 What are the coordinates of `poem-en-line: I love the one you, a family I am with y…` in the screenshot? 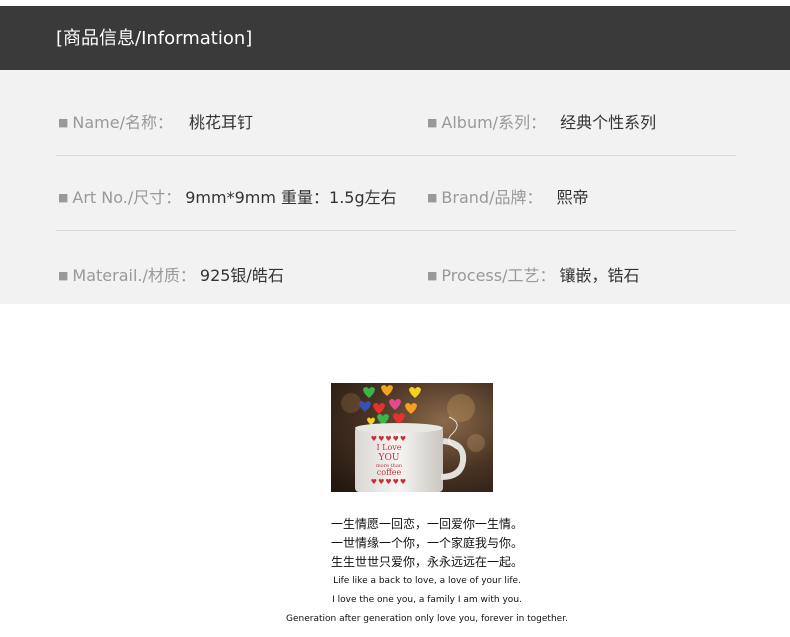 It's located at (427, 600).